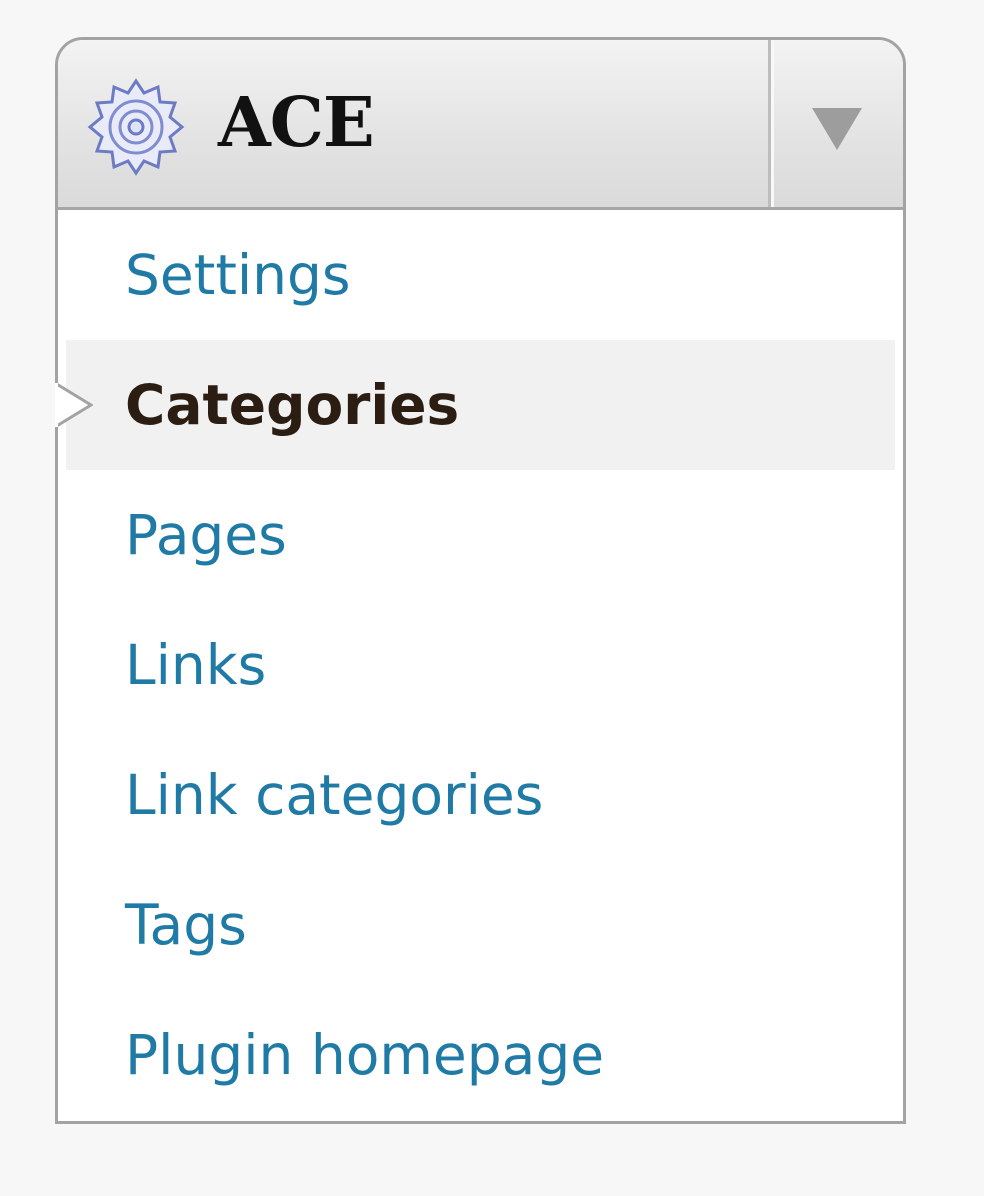 The image size is (984, 1196). Describe the element at coordinates (774, 123) in the screenshot. I see `header-divider` at that location.